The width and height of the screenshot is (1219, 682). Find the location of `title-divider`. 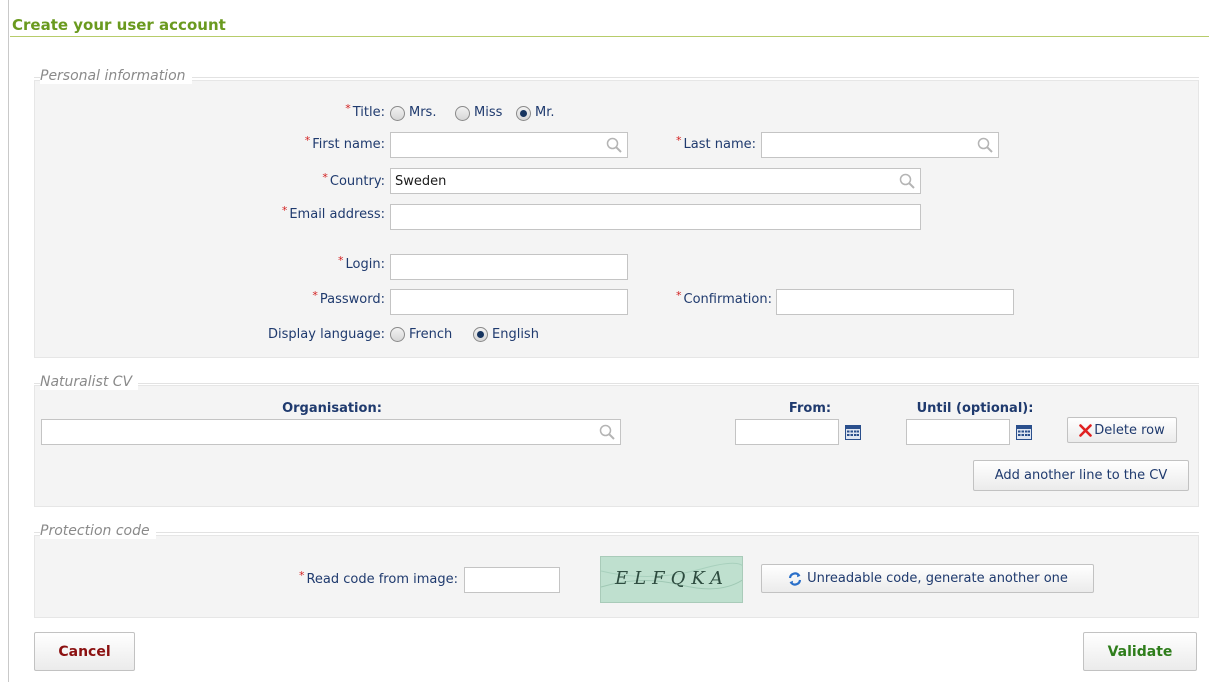

title-divider is located at coordinates (609, 36).